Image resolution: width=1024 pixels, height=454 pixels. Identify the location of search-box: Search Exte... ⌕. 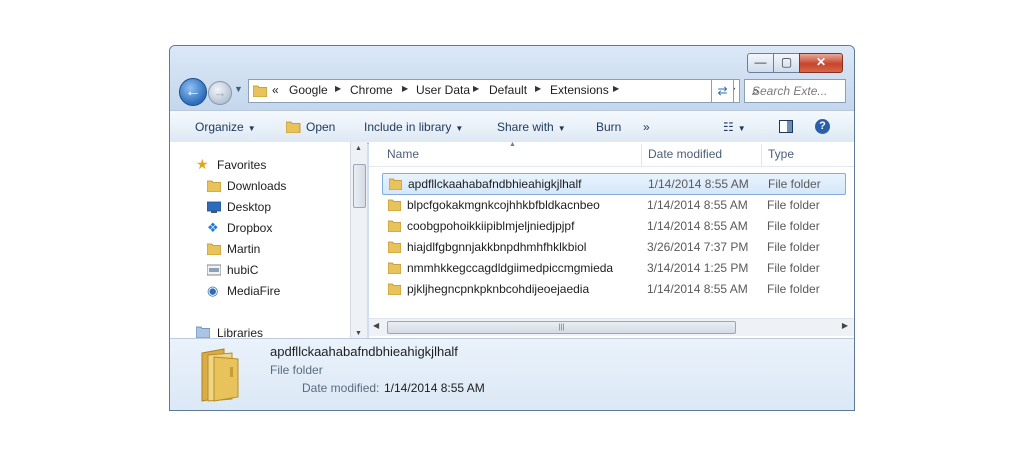
(795, 91).